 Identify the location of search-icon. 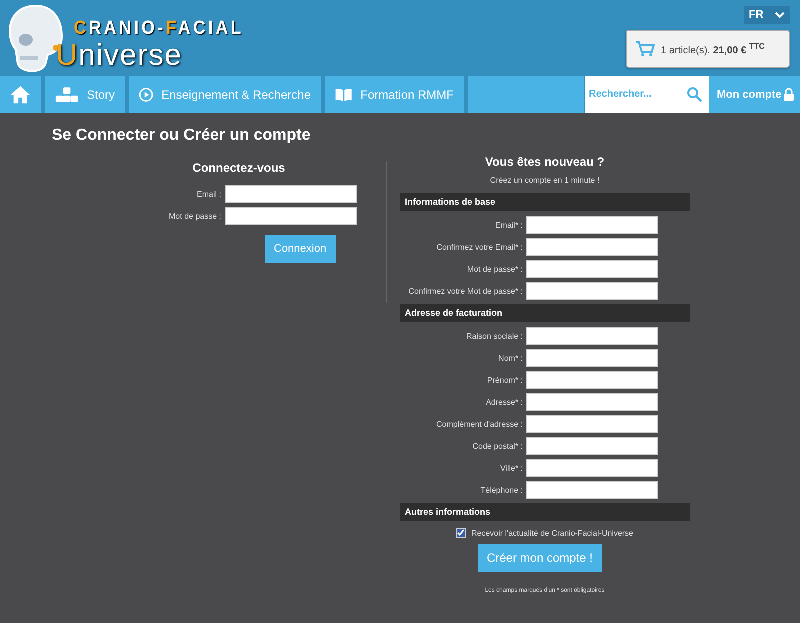
(695, 95).